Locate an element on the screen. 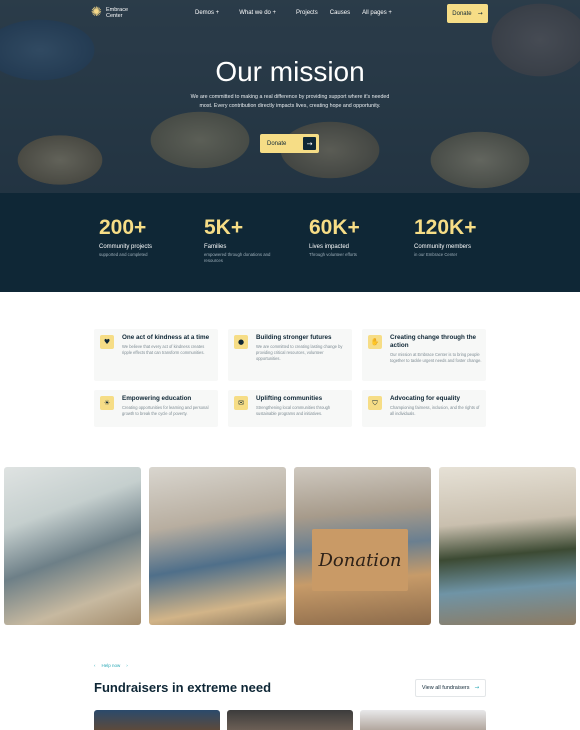 The image size is (580, 730). stat-desc: Through volunteer efforts is located at coordinates (333, 254).